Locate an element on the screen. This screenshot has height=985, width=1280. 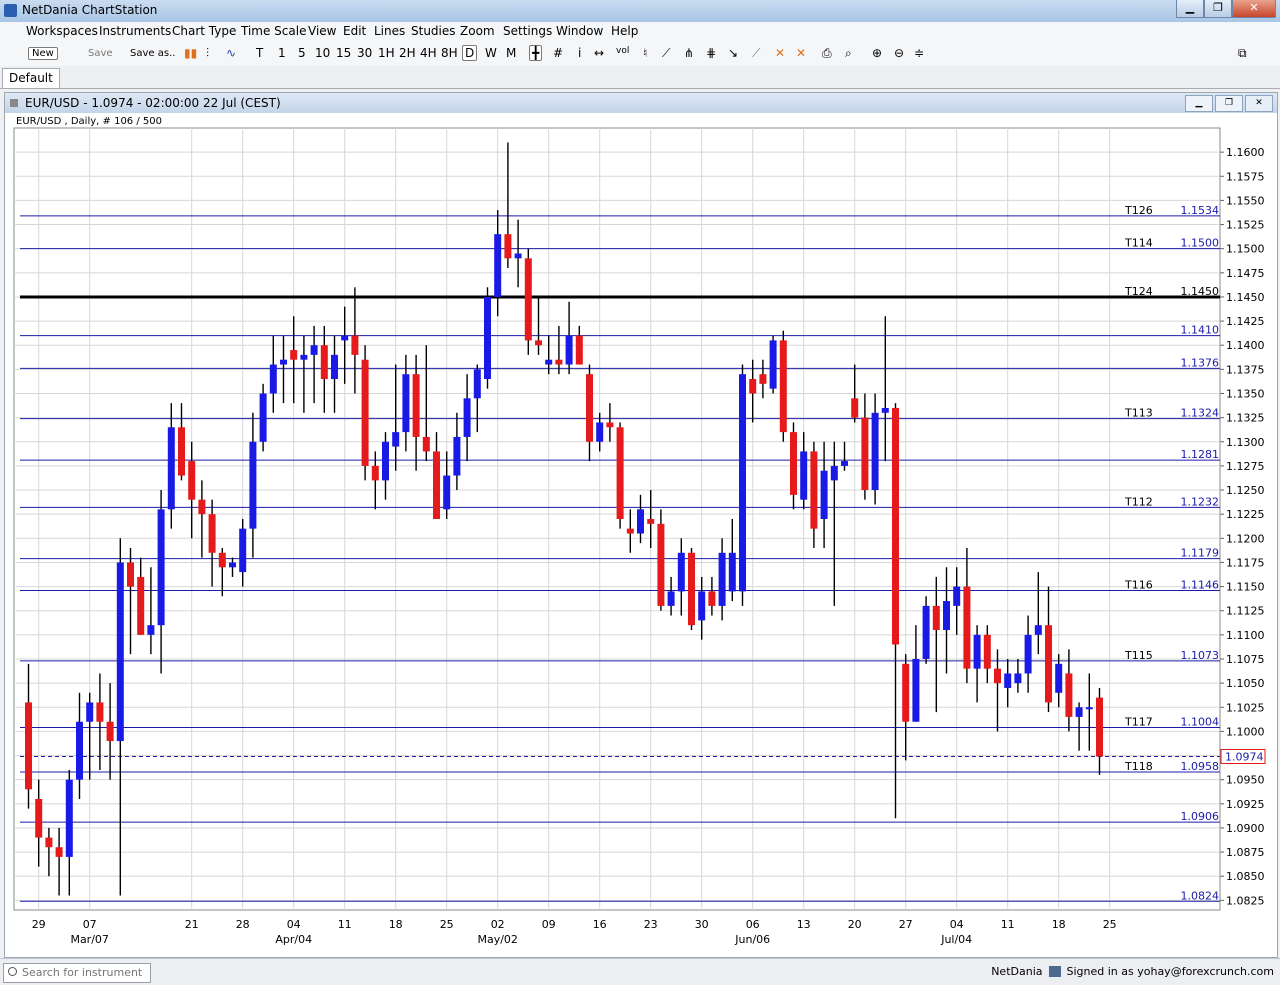
instrument-search is located at coordinates (77, 973).